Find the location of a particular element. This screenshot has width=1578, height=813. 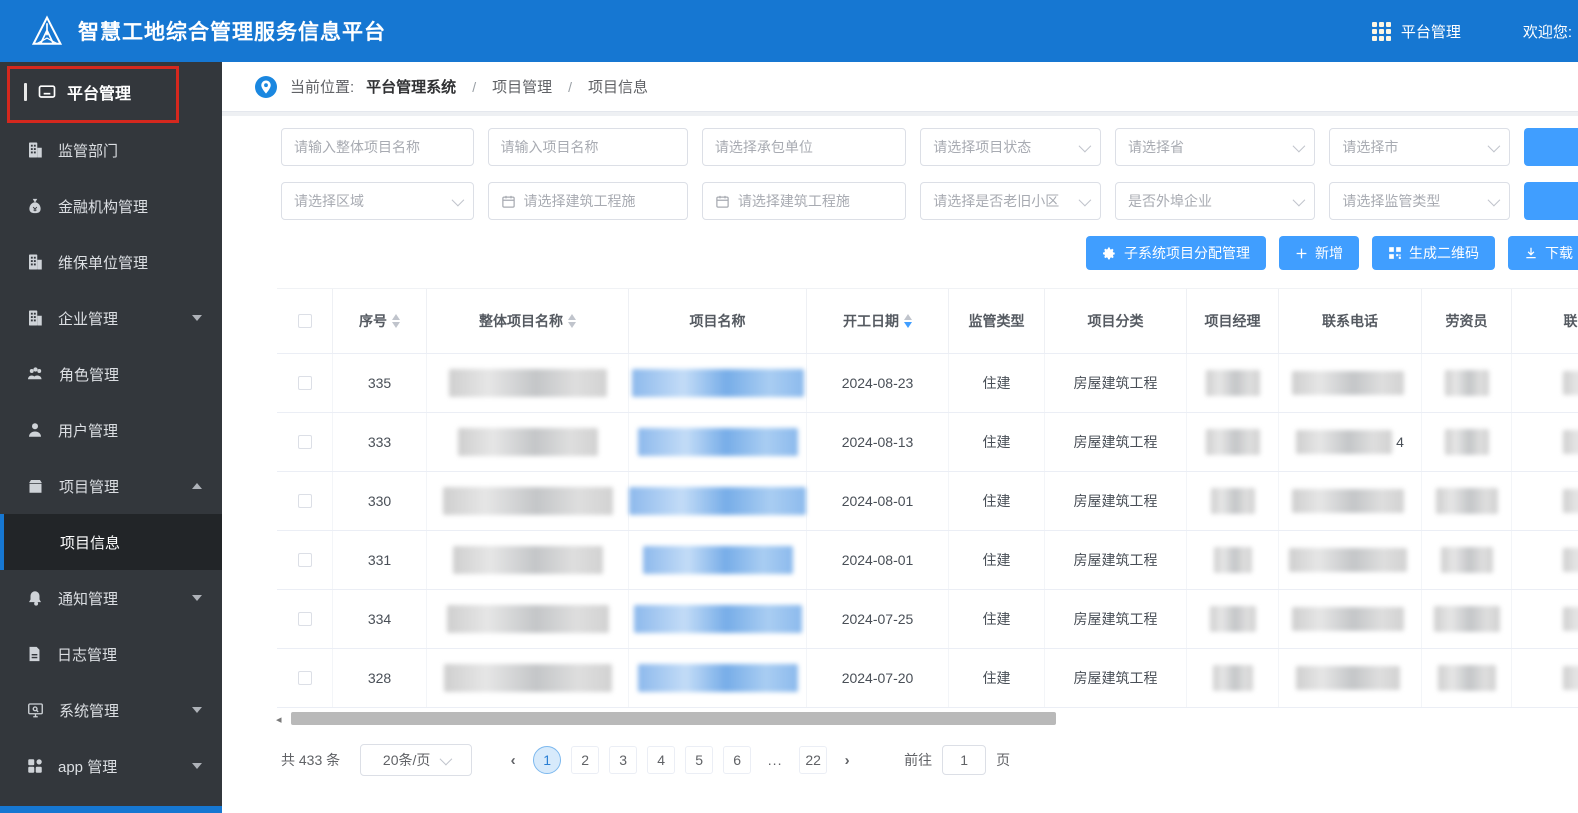

table-row: 333 2024-08-13 住建 房屋建筑工程 4 is located at coordinates (927, 442).